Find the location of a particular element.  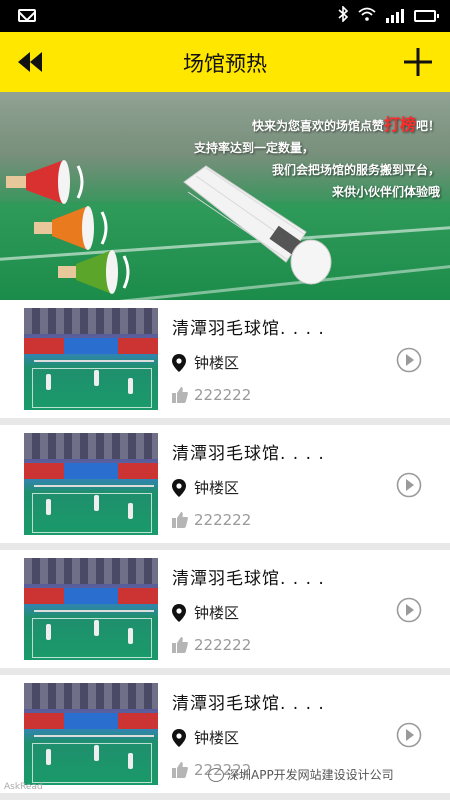

wifi-icon is located at coordinates (367, 16).